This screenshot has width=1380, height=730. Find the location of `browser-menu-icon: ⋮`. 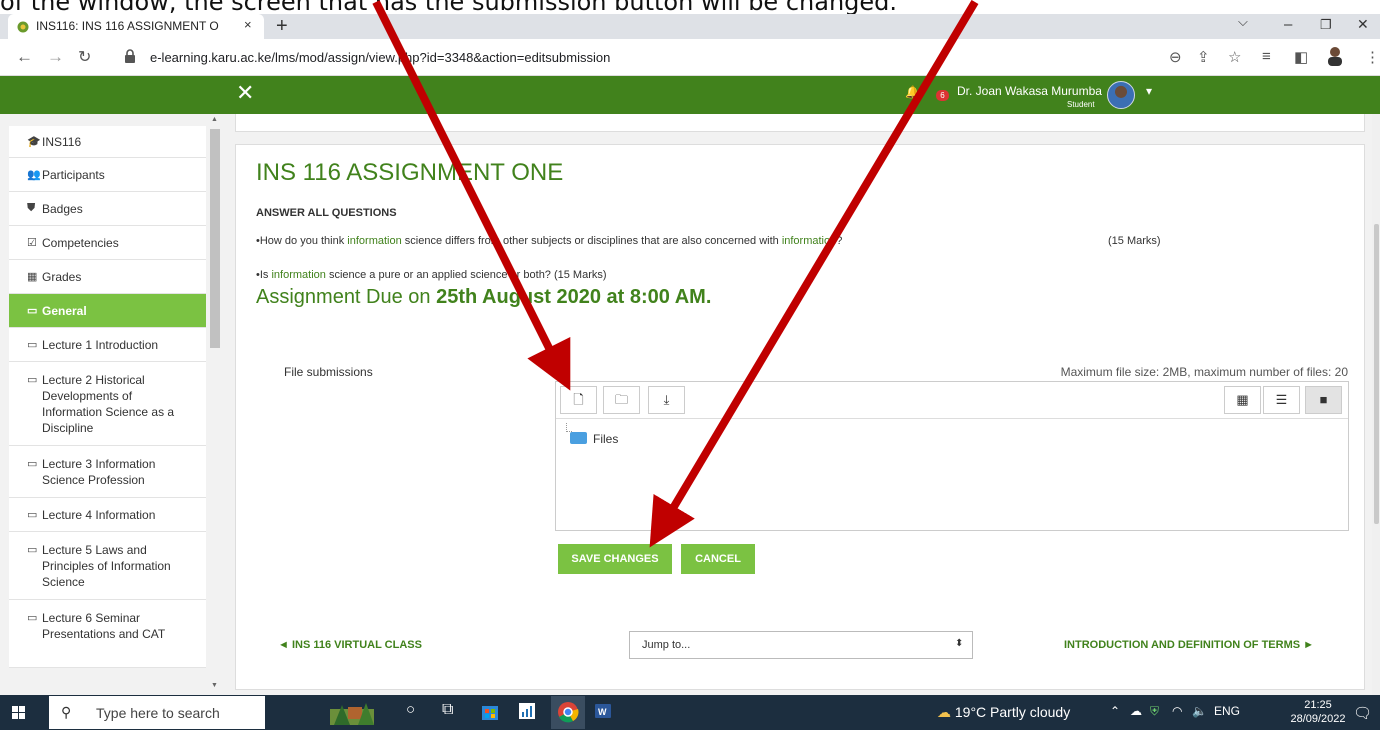

browser-menu-icon: ⋮ is located at coordinates (1372, 57).